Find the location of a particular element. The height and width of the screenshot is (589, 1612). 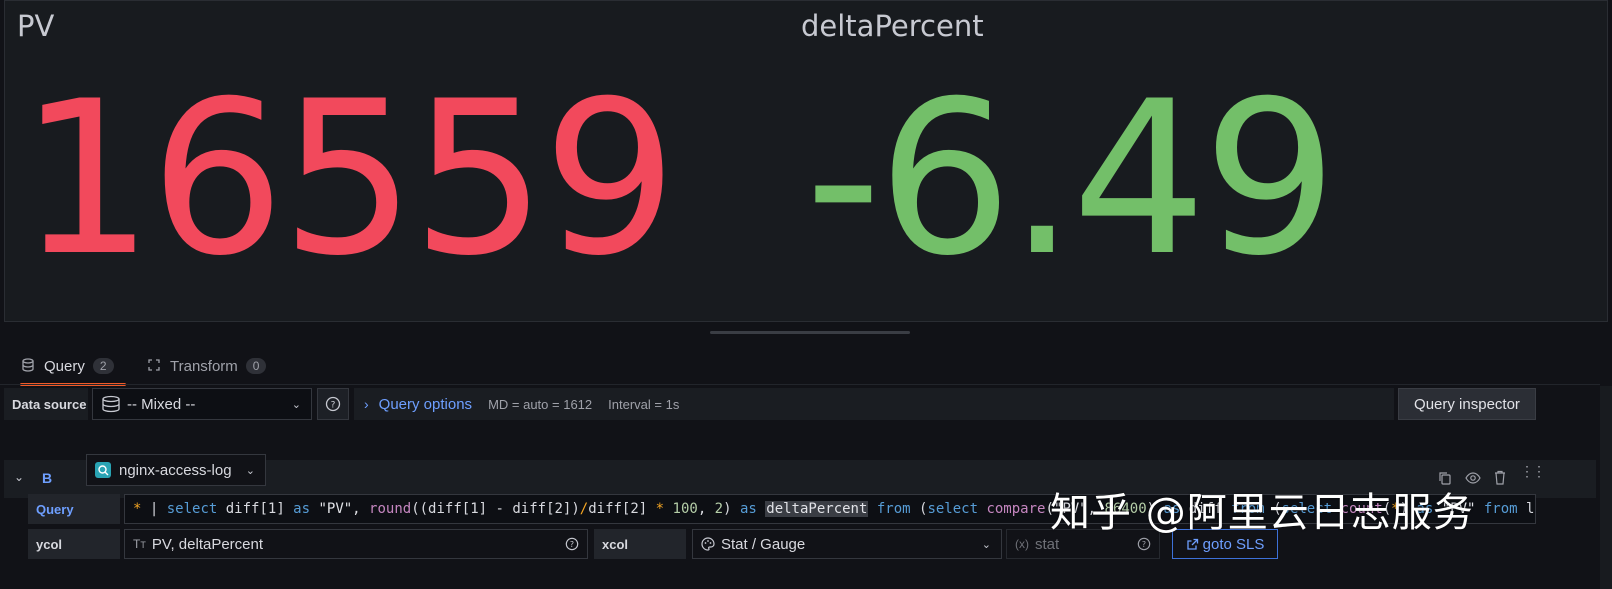

query-datasource-select: nginx-access-log ⌄ is located at coordinates (176, 470).